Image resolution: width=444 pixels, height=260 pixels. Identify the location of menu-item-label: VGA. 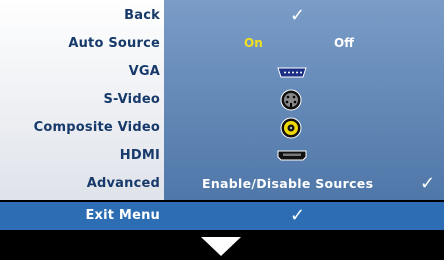
(144, 71).